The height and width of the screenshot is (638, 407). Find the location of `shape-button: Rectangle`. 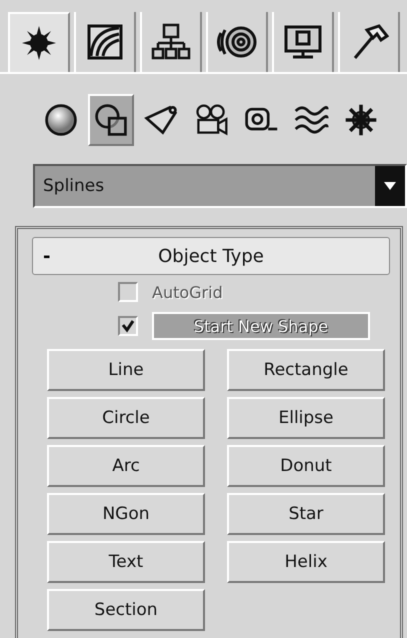

shape-button: Rectangle is located at coordinates (306, 370).